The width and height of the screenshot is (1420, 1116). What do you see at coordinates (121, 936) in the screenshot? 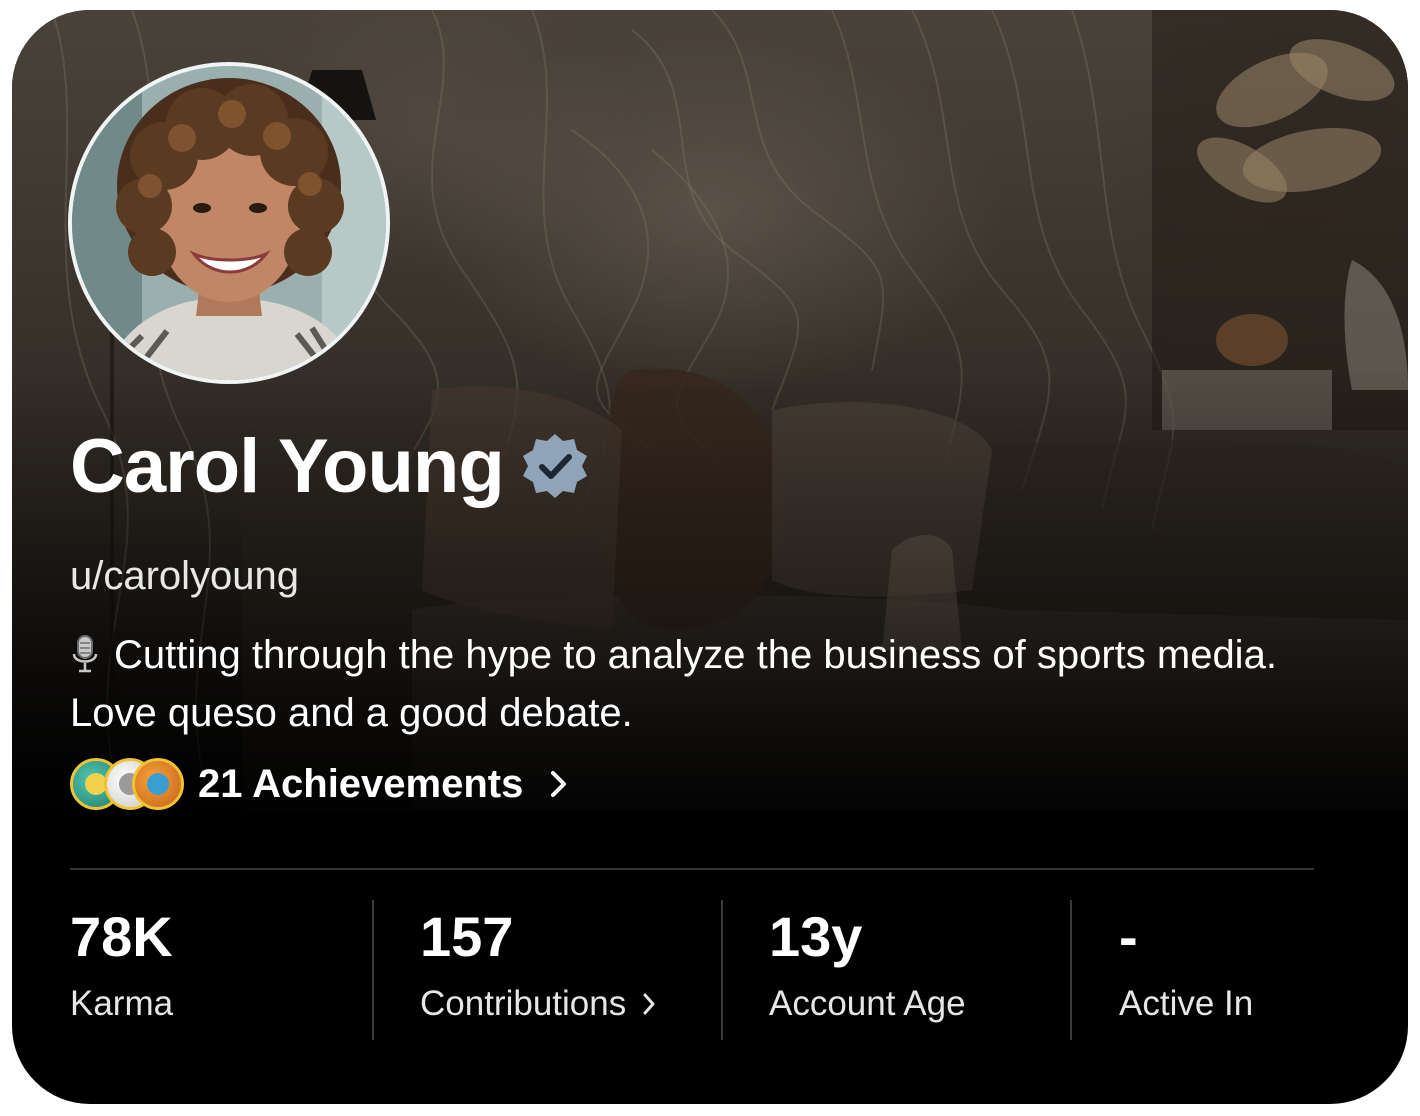
I see `stat-value: 78K` at bounding box center [121, 936].